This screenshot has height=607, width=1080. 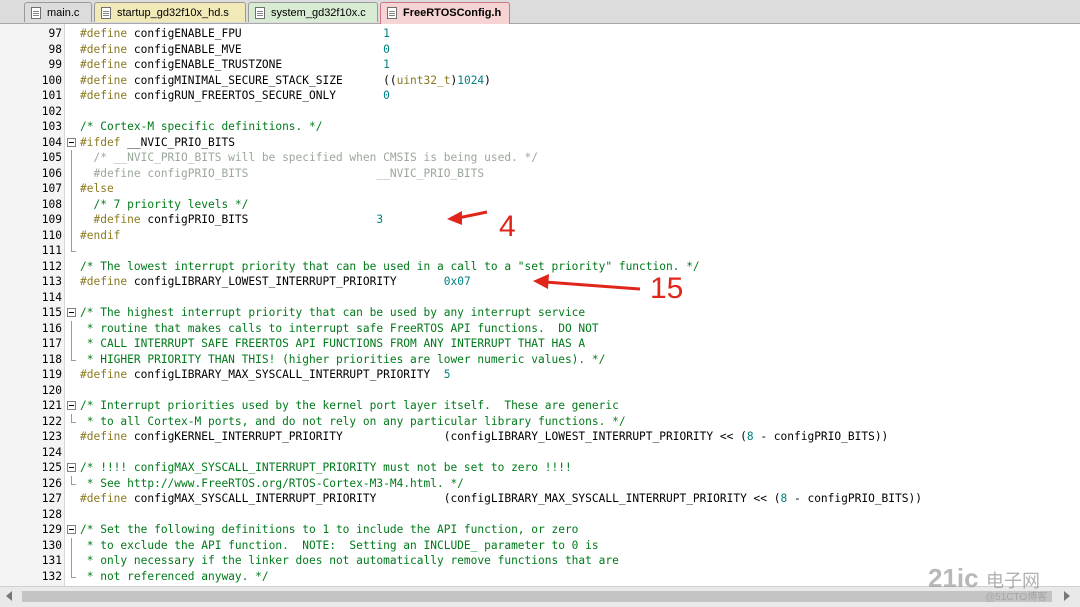 I want to click on code-line: 111, so click(x=540, y=251).